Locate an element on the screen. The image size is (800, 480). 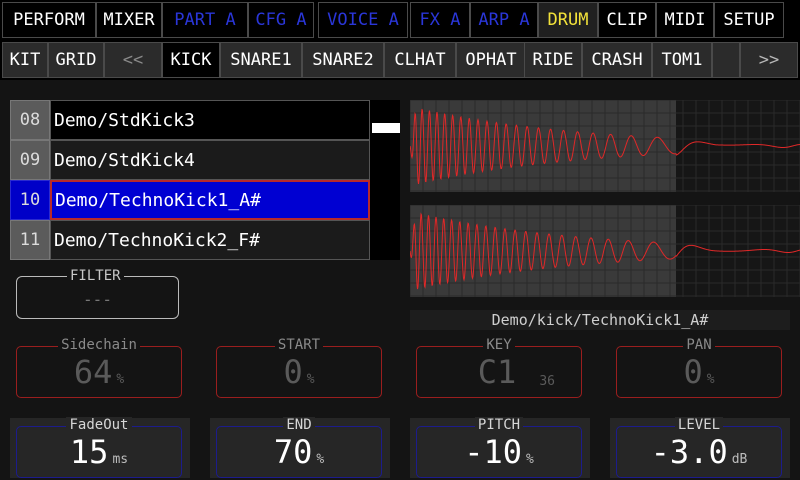
param-start-knob: START 0% is located at coordinates (299, 367).